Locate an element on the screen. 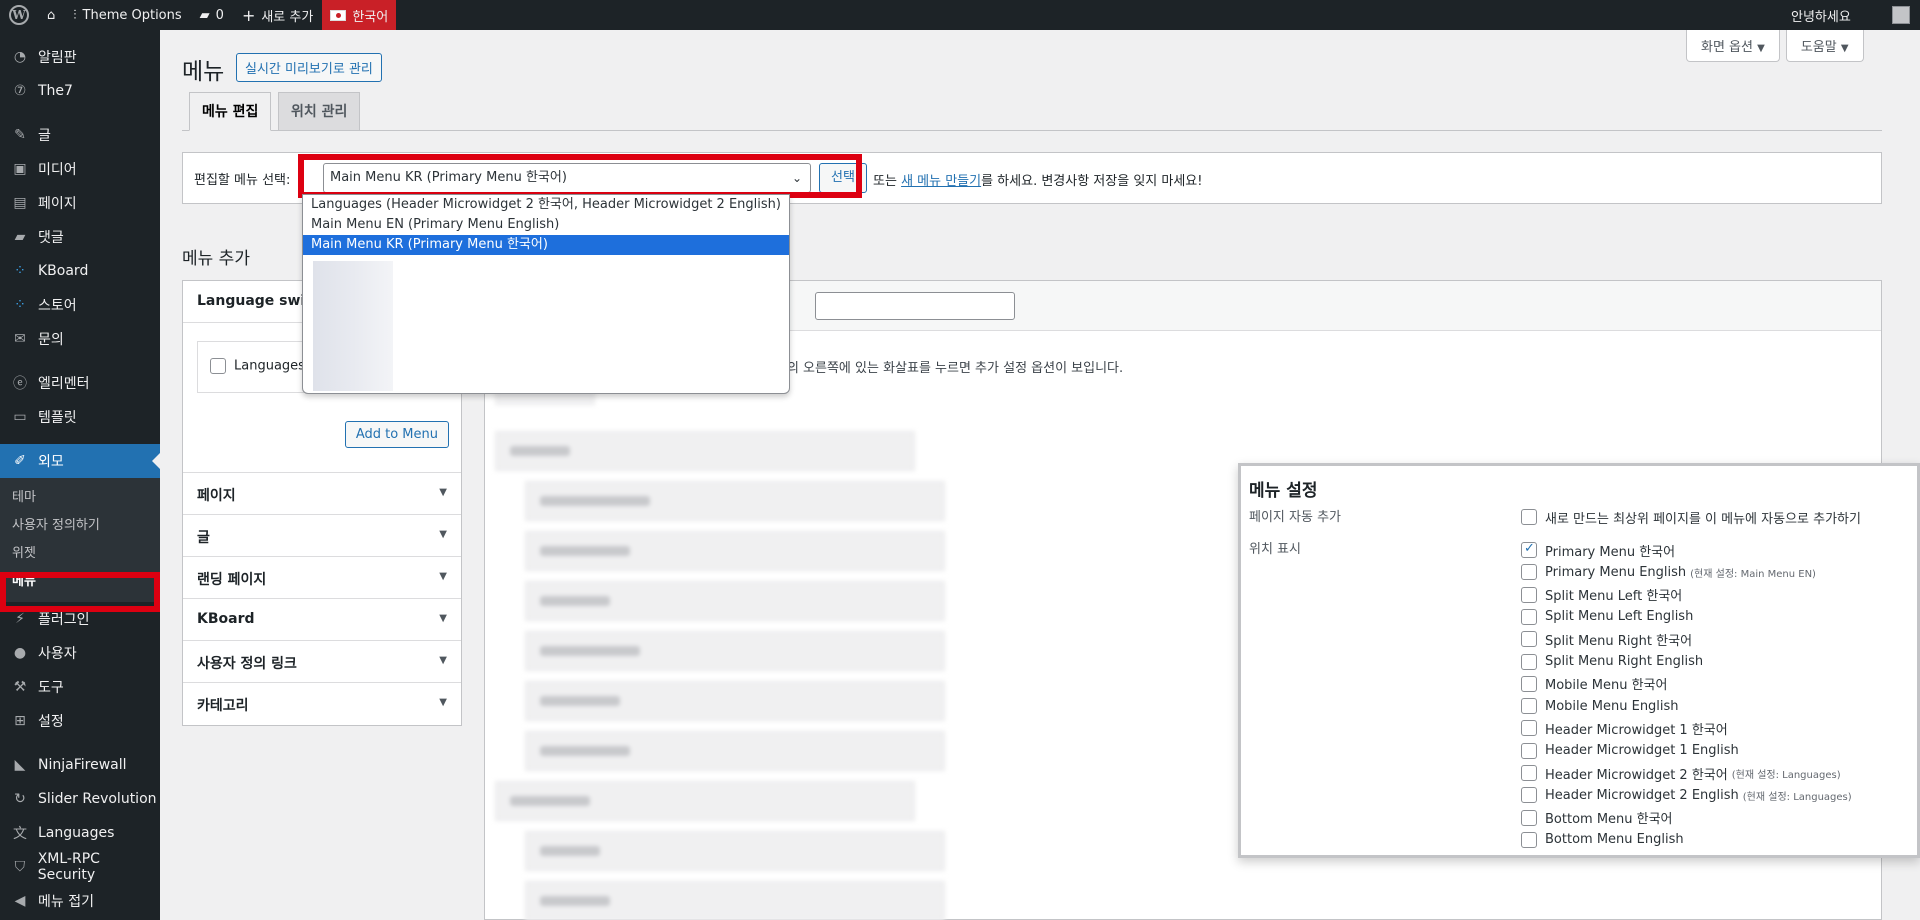 Image resolution: width=1920 pixels, height=920 pixels. sidebar-item-contact: ✉ 문의 is located at coordinates (80, 339).